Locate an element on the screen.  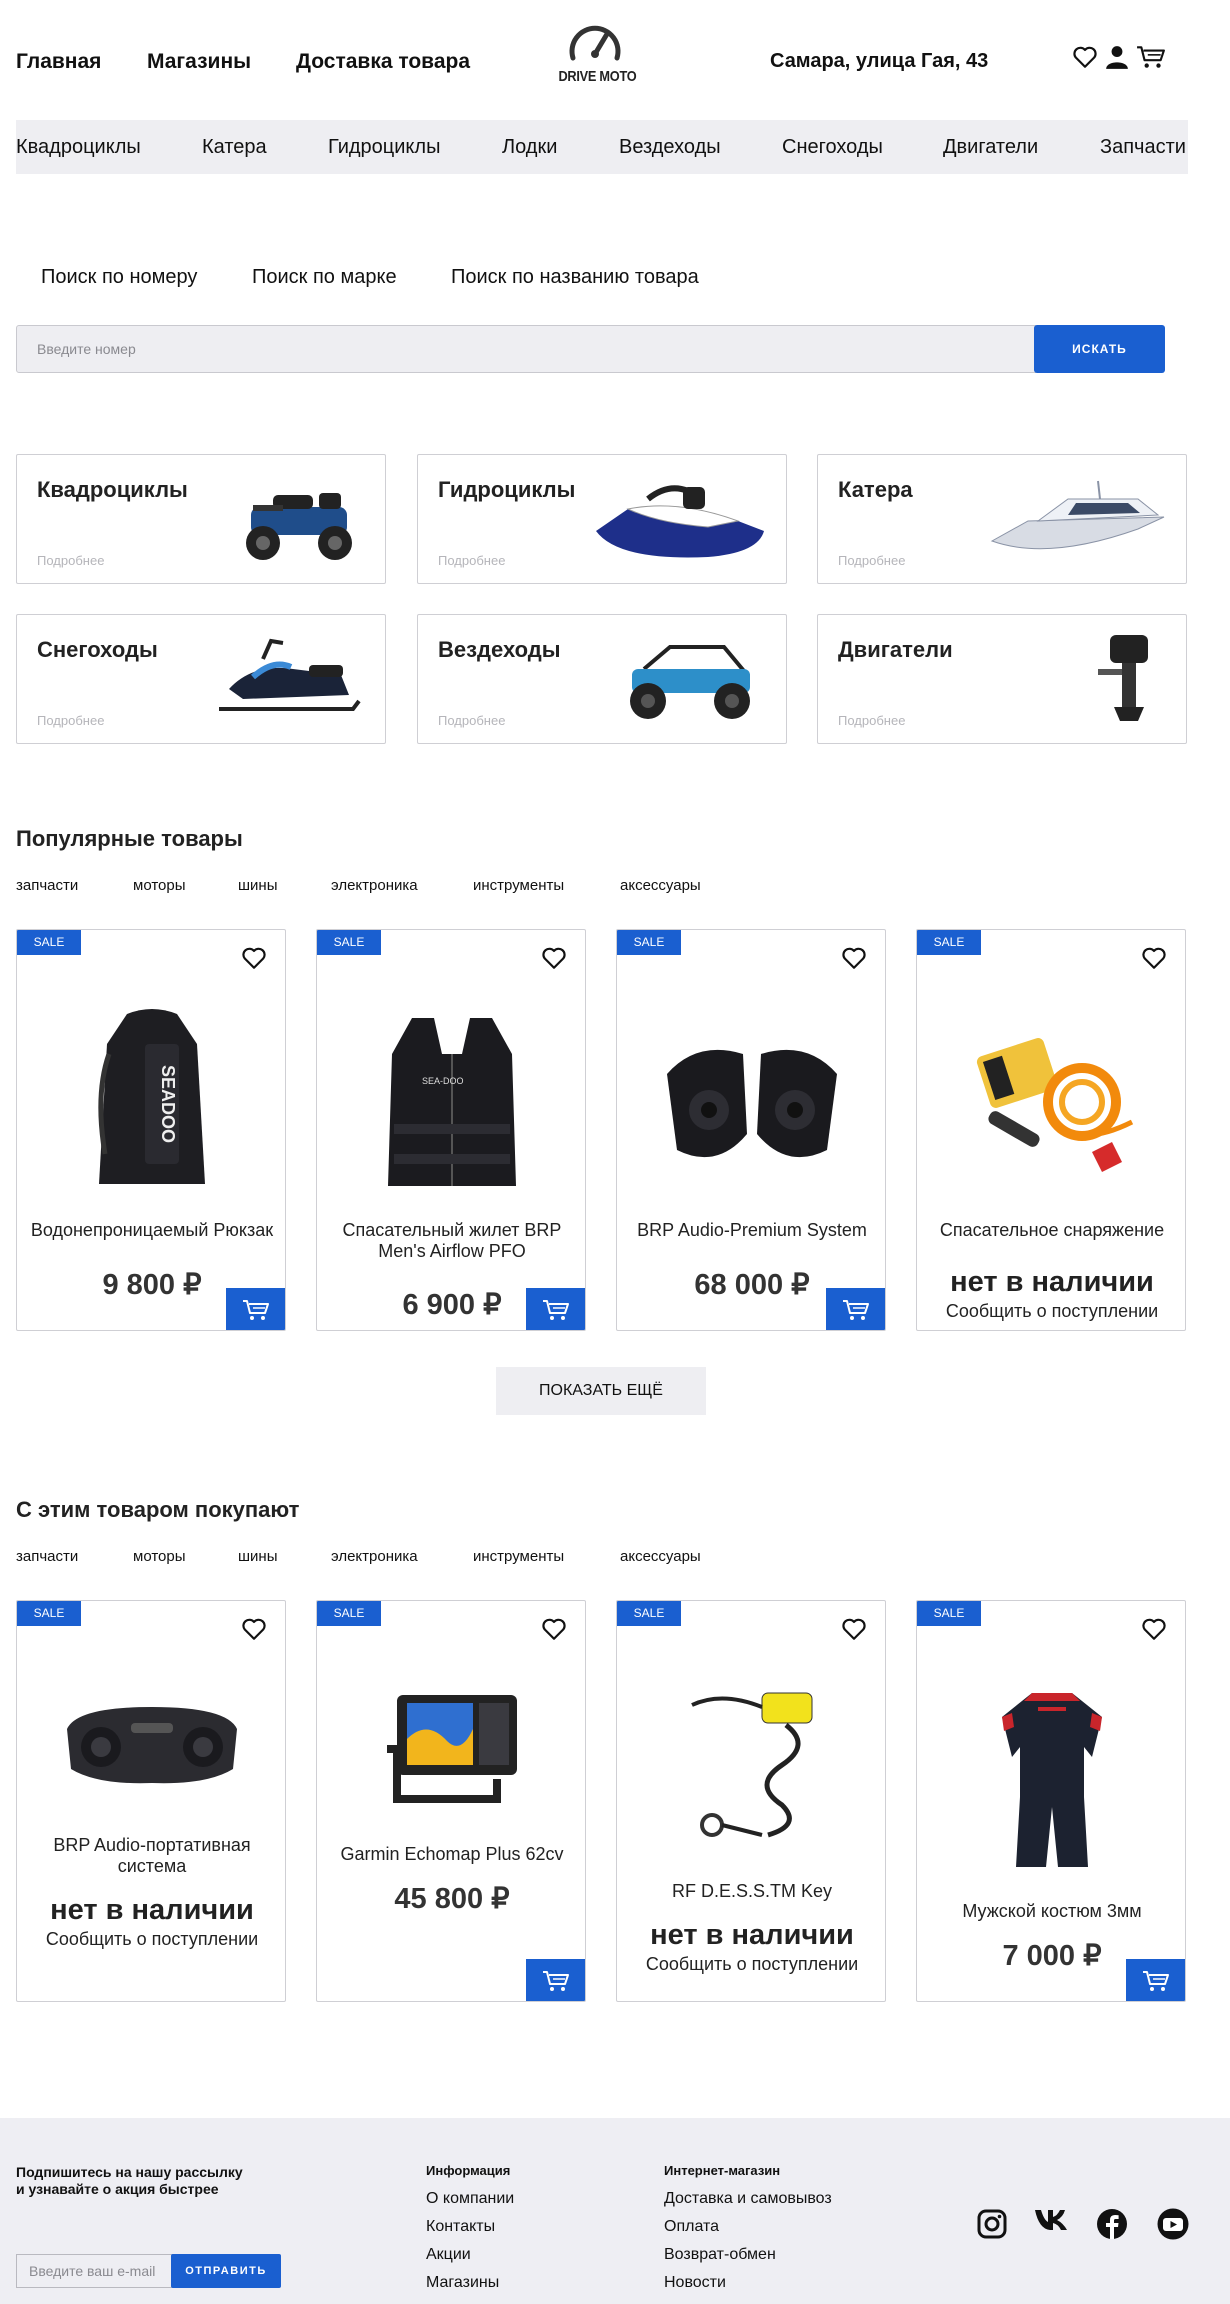
category-card-title: Вездеходы is located at coordinates (499, 649).